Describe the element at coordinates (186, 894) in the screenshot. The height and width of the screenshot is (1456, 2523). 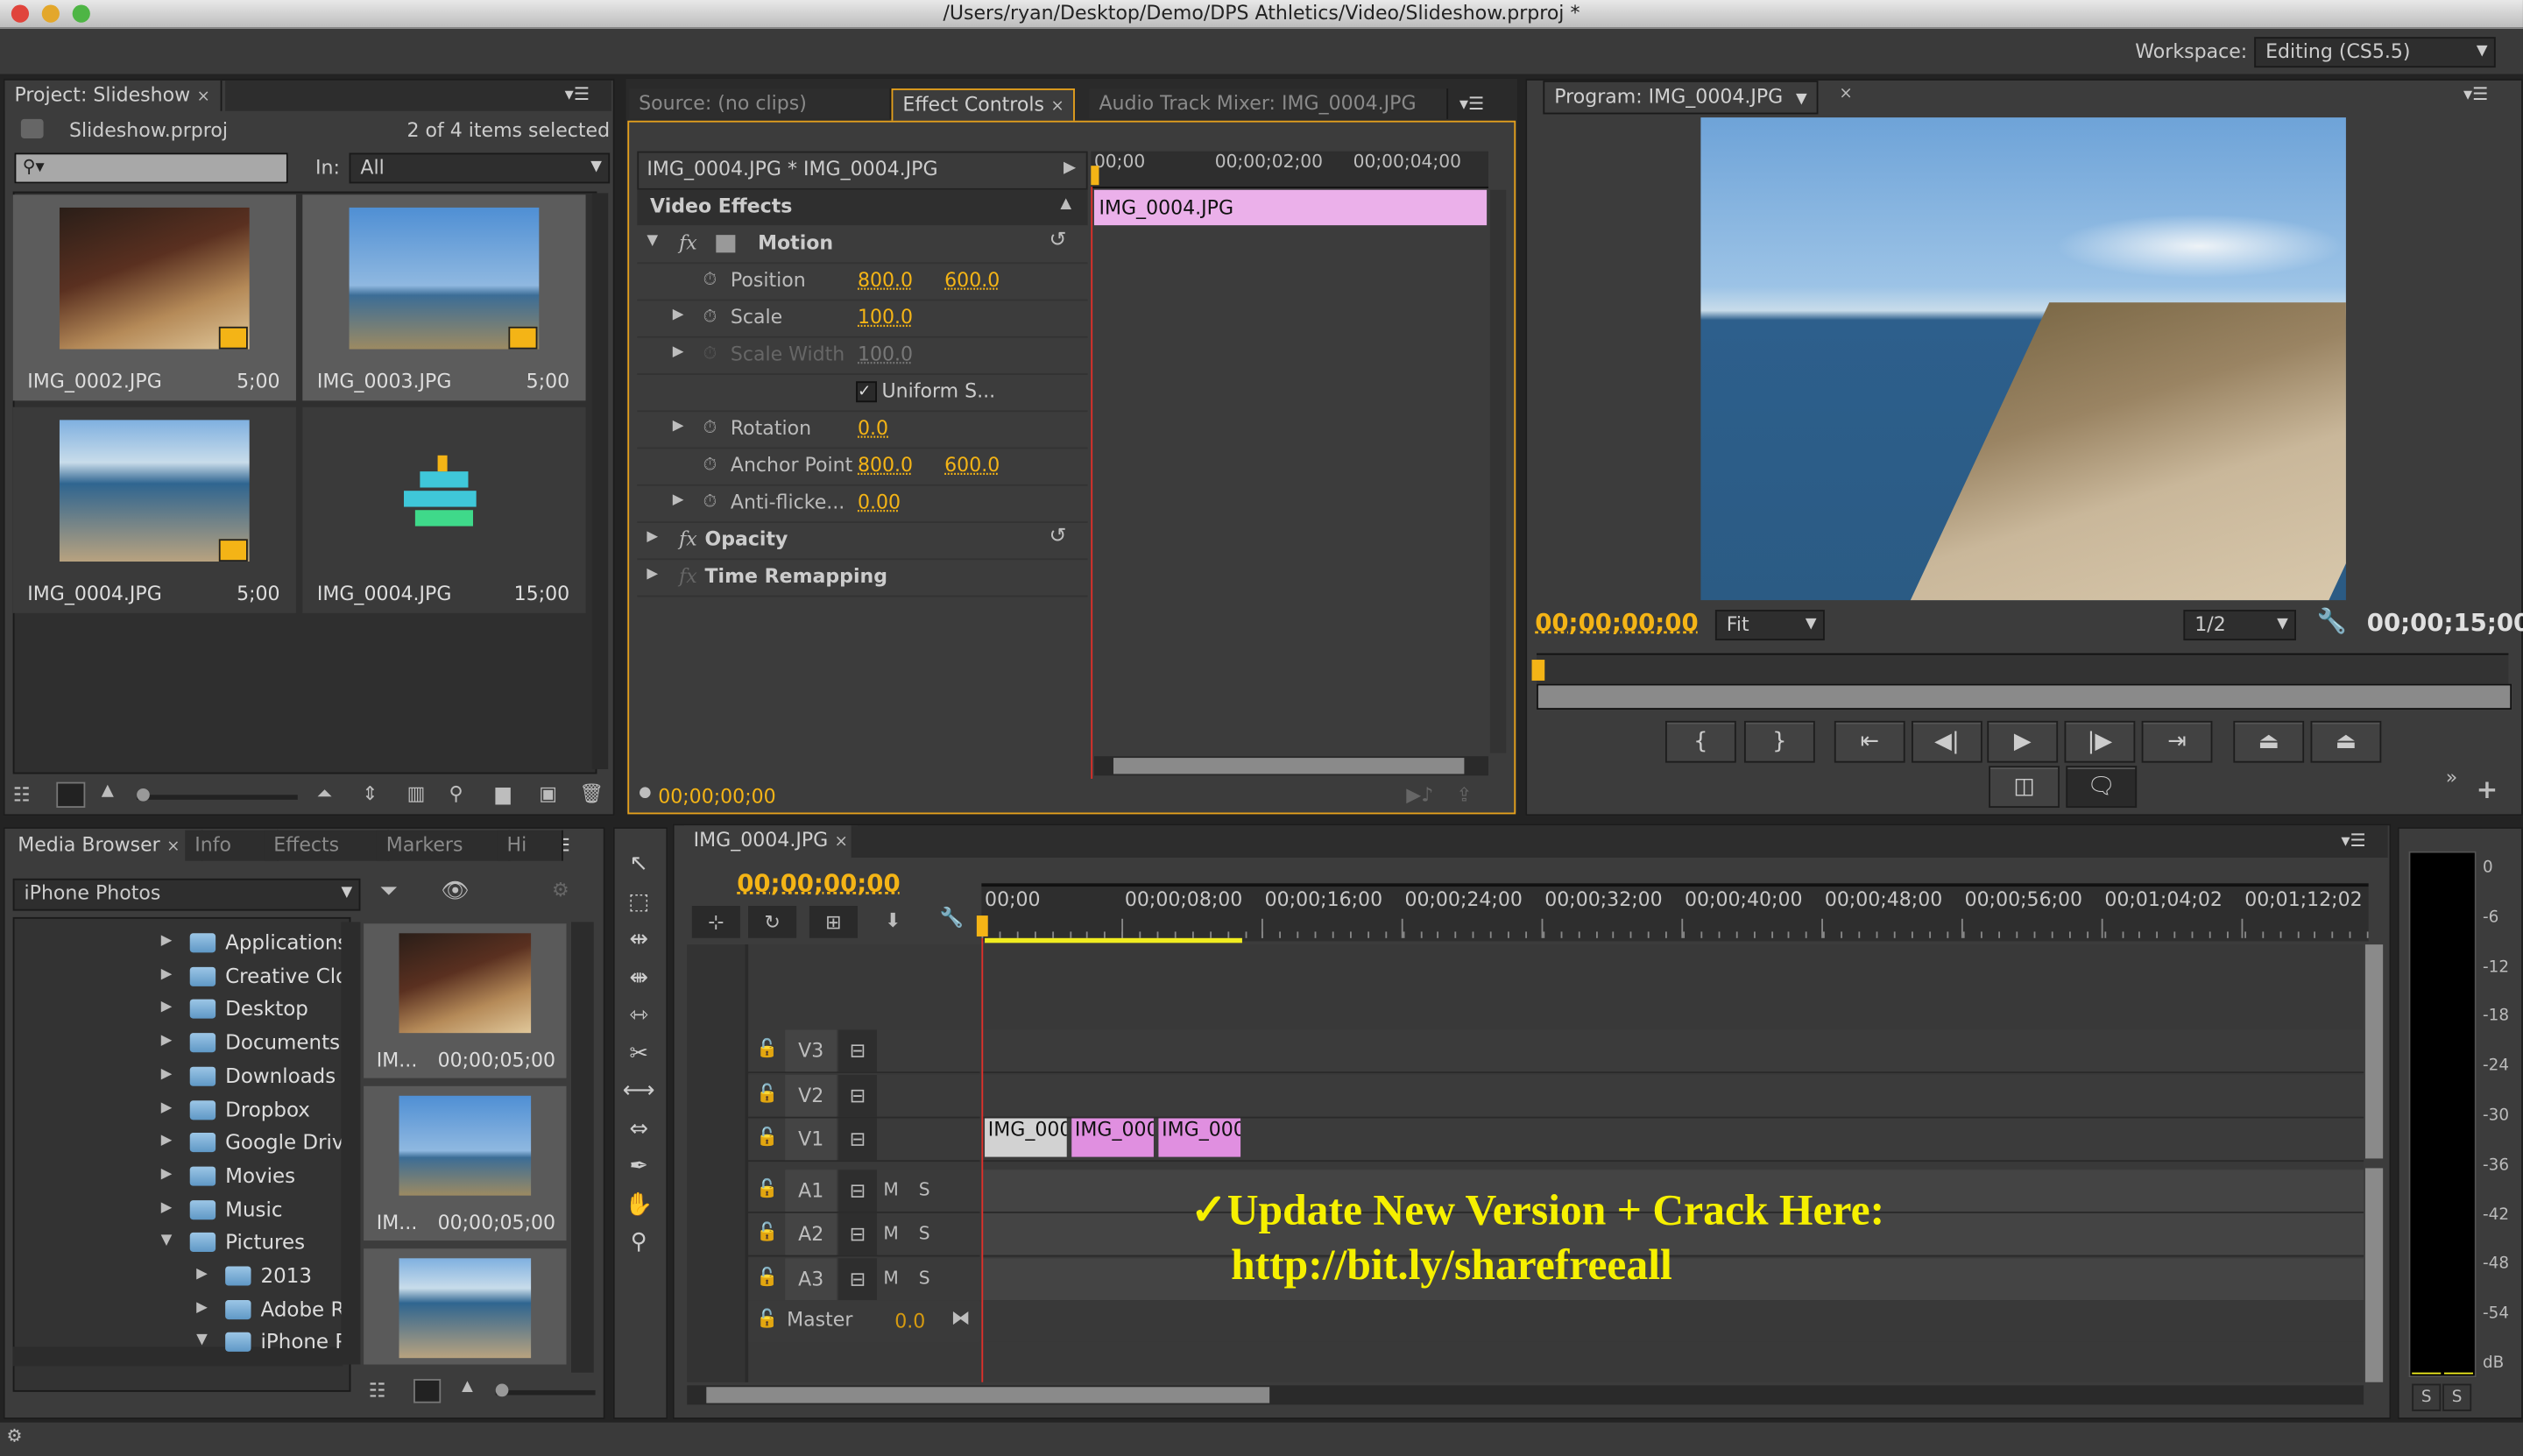
I see `location-dropdown: iPhone Photos ▼` at that location.